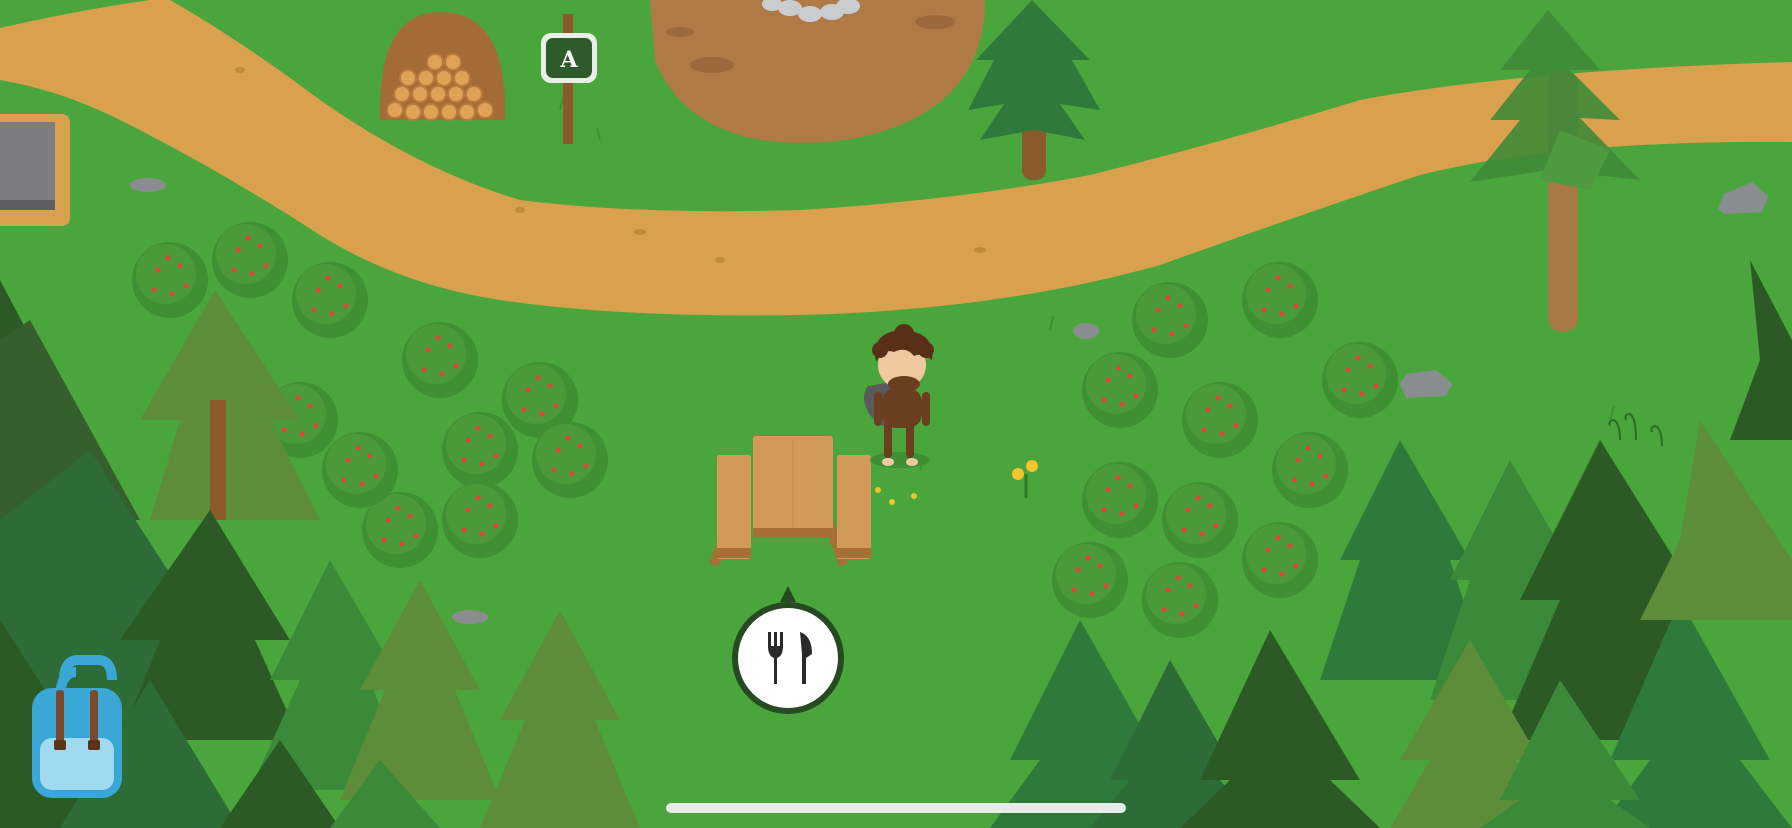 This screenshot has width=1792, height=828. Describe the element at coordinates (896, 808) in the screenshot. I see `home-indicator` at that location.